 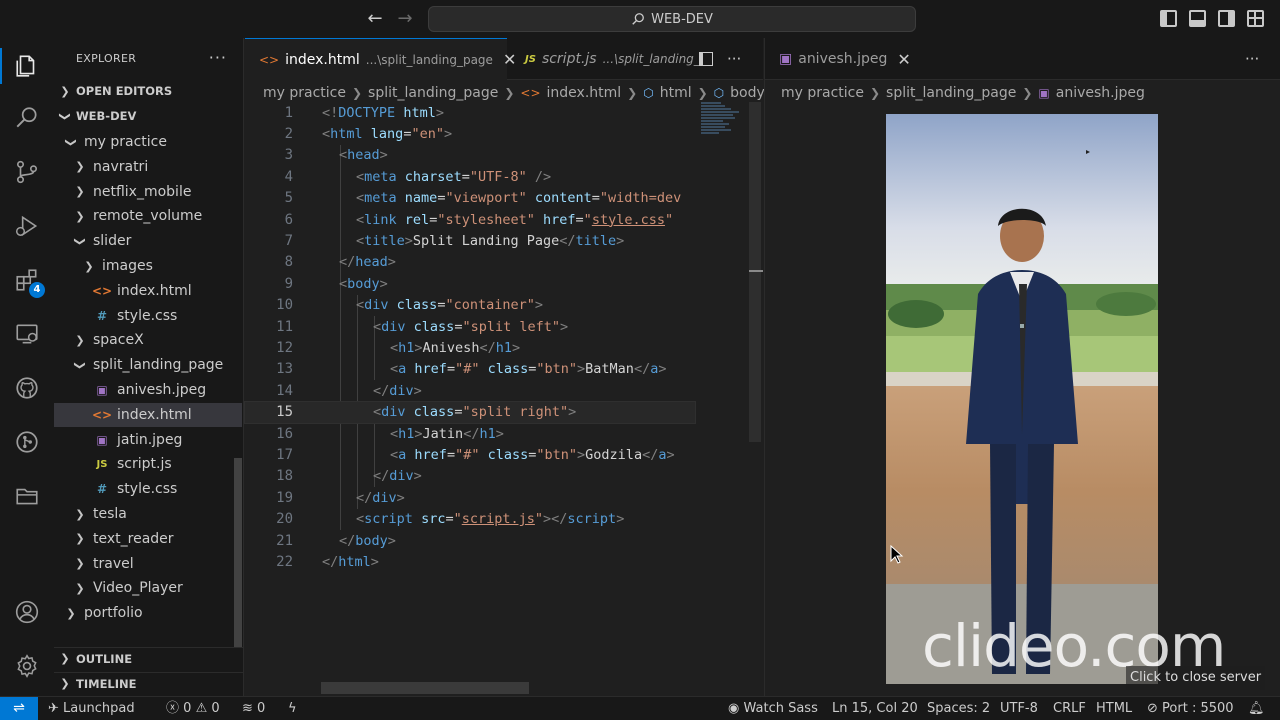 I want to click on html-file-icon: <>, so click(x=102, y=414).